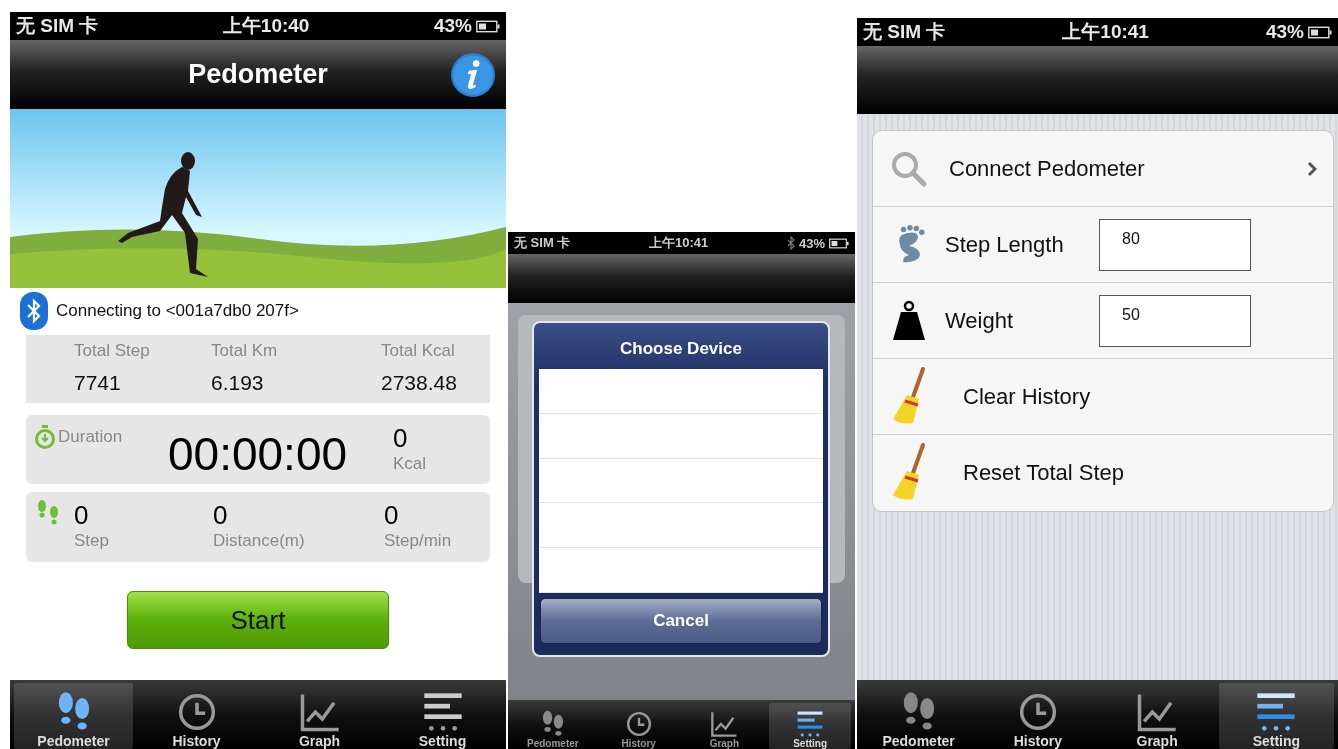 The width and height of the screenshot is (1338, 749). I want to click on settings-row: Connect Pedometer, so click(1103, 169).